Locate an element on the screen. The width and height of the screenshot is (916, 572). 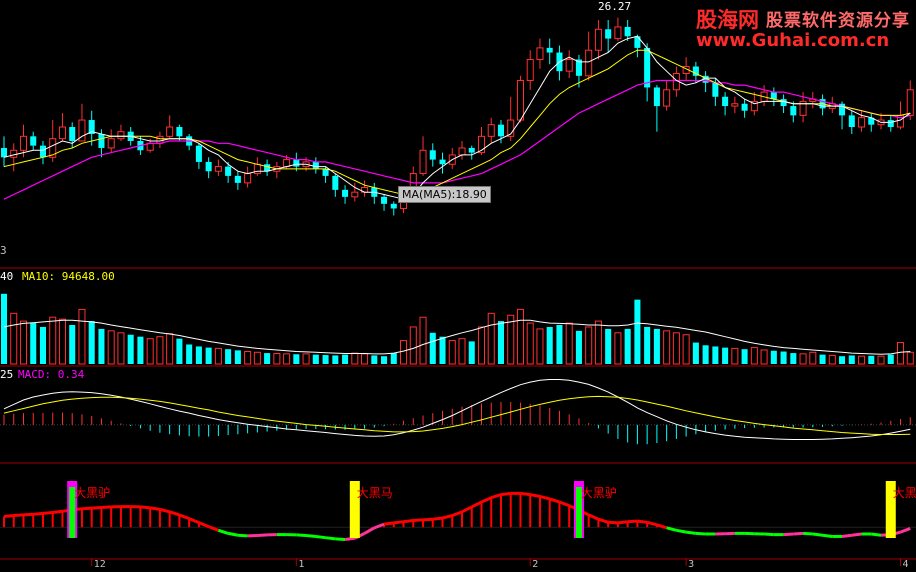
x-tick-label: 4 is located at coordinates (905, 564).